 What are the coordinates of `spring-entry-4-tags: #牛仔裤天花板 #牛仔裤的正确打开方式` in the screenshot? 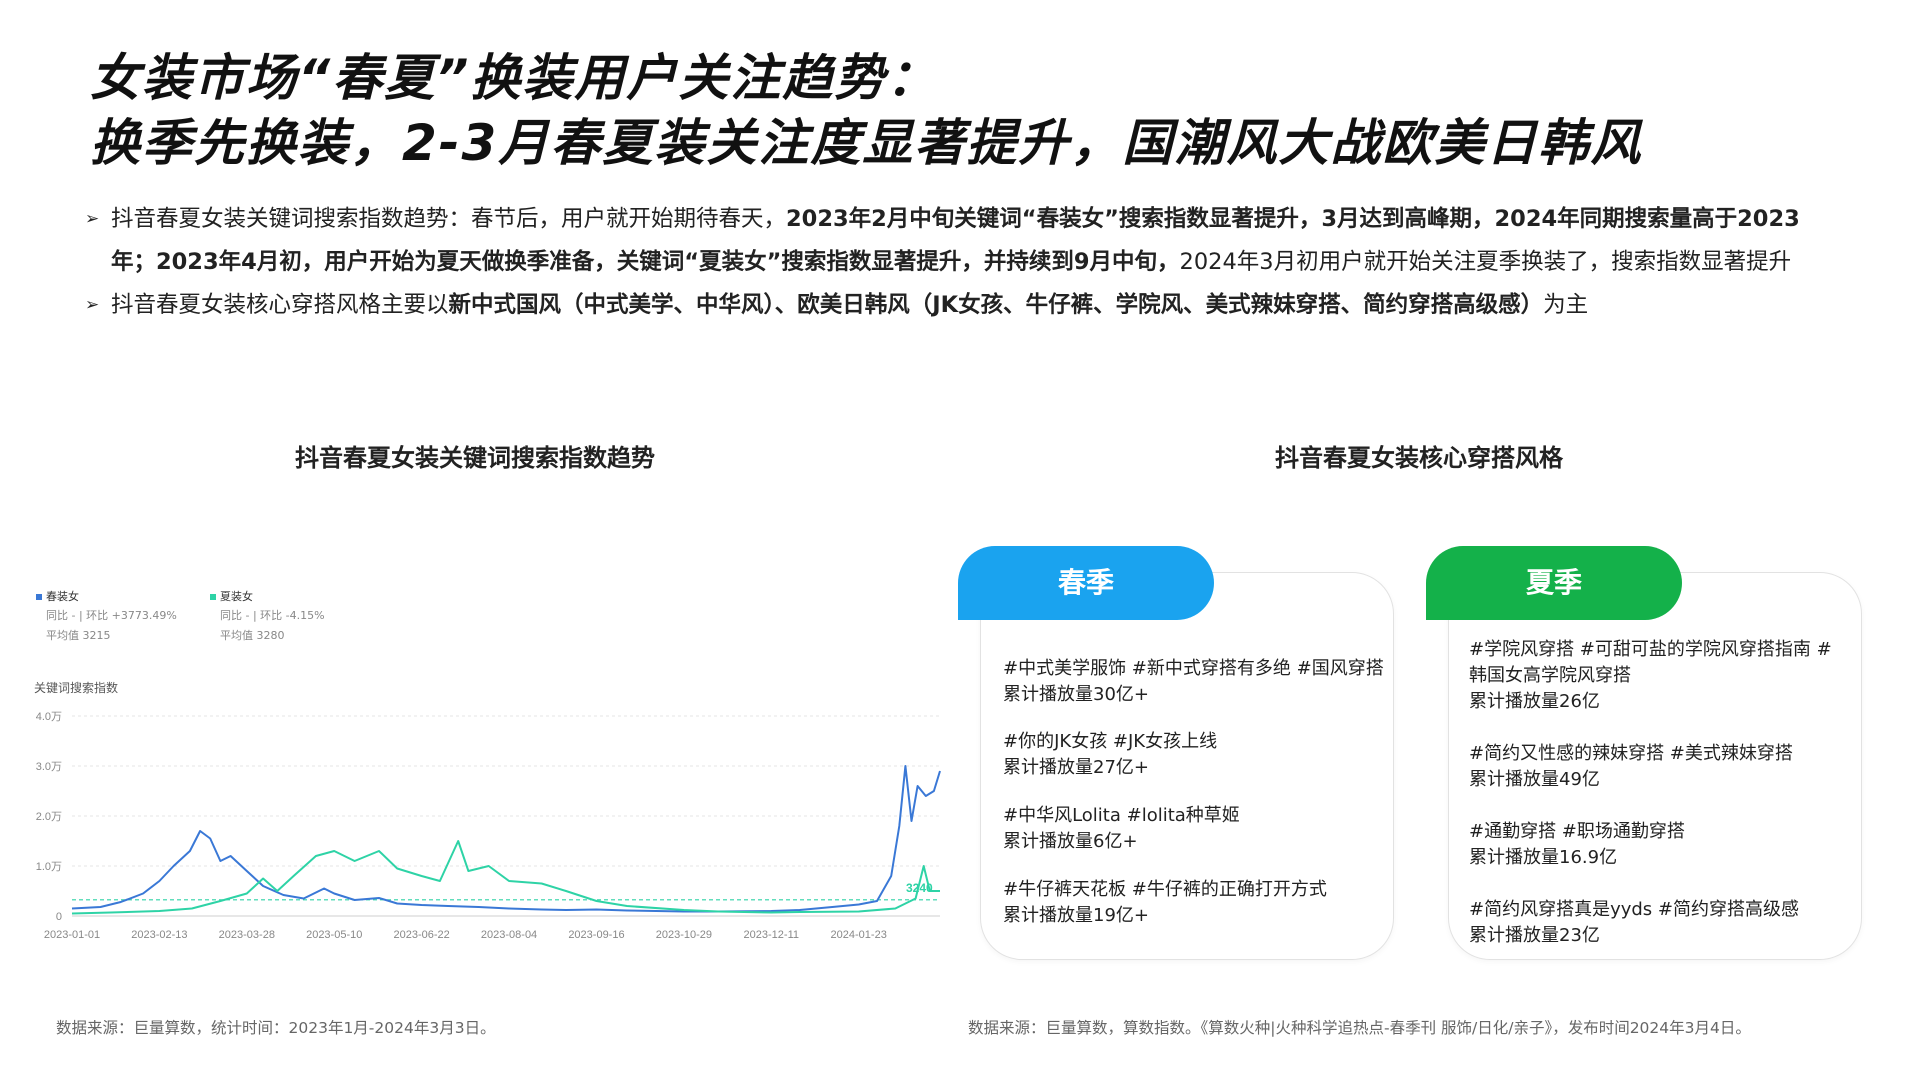 It's located at (1165, 889).